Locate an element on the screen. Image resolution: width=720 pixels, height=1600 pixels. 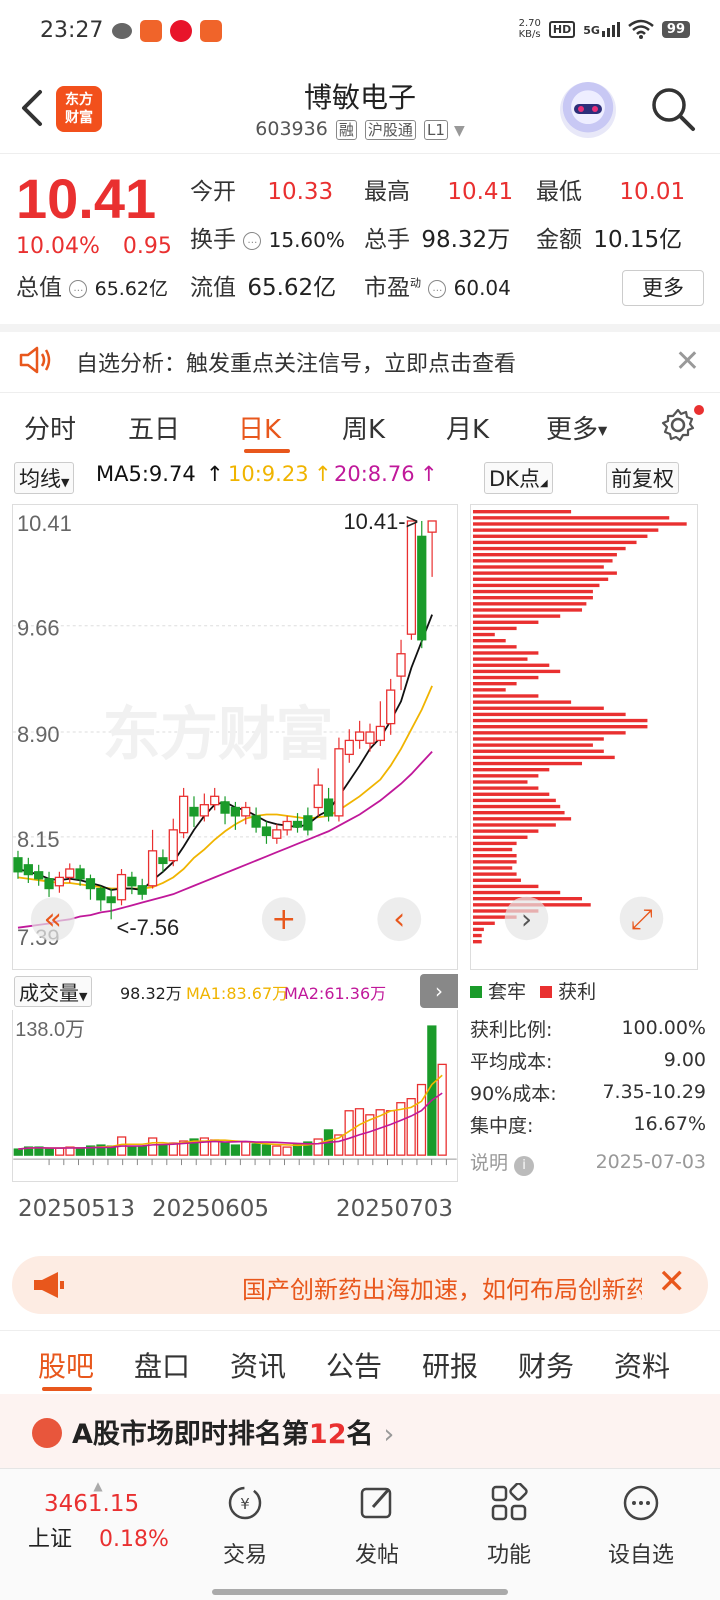
tab-forum: 股吧 is located at coordinates (66, 1365).